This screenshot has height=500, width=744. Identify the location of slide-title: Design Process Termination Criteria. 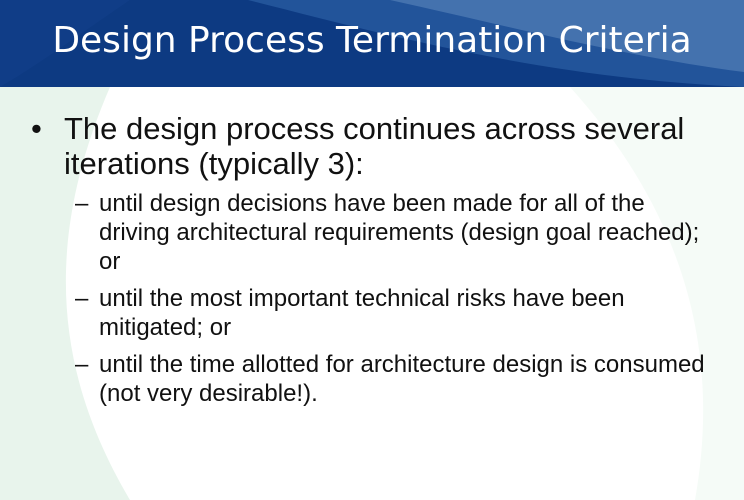
(372, 40).